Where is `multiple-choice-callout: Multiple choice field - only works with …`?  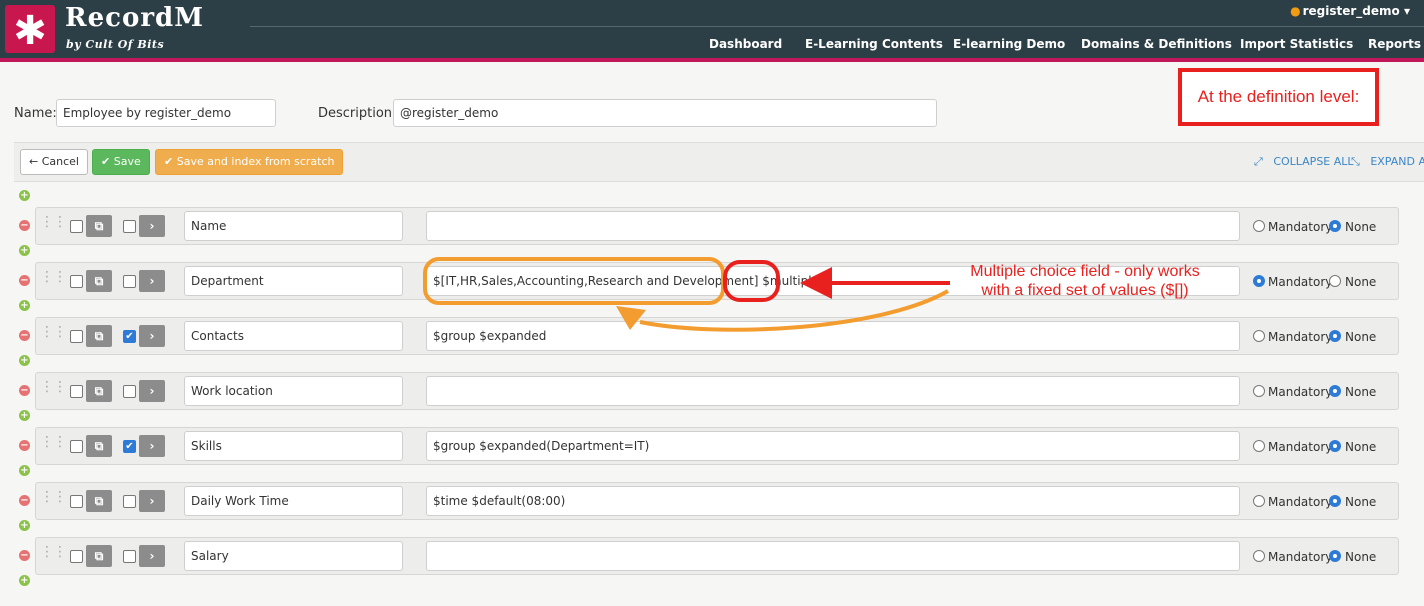
multiple-choice-callout: Multiple choice field - only works with … is located at coordinates (1085, 281).